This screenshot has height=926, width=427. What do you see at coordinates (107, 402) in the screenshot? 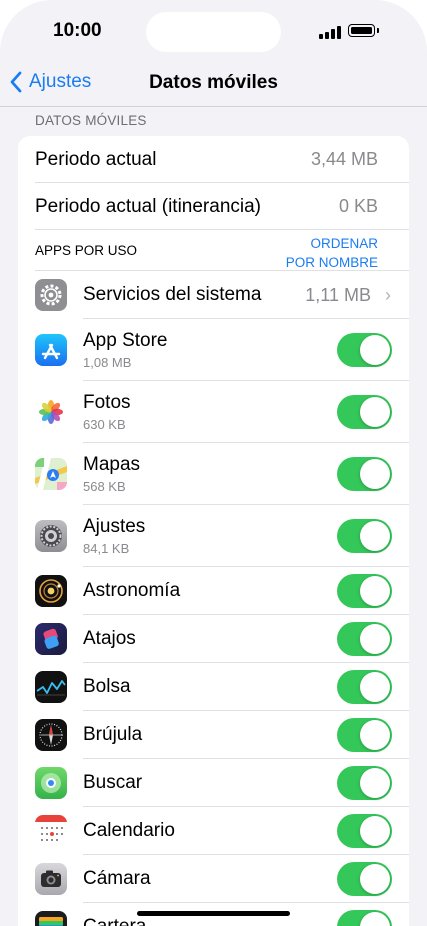
I see `app-name: Fotos` at bounding box center [107, 402].